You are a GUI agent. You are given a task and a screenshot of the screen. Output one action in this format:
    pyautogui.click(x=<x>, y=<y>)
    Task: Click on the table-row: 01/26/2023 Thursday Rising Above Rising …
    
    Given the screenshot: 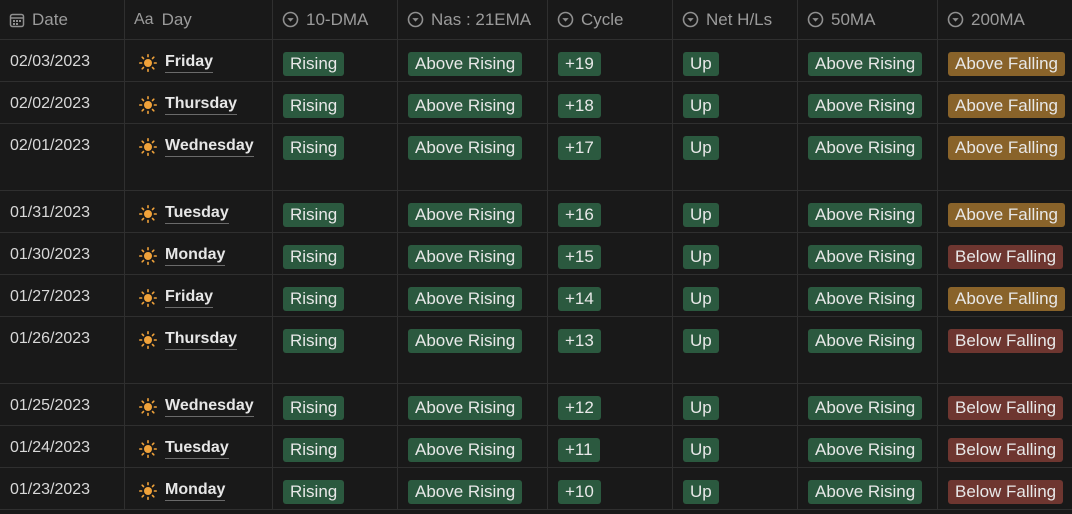 What is the action you would take?
    pyautogui.click(x=536, y=350)
    